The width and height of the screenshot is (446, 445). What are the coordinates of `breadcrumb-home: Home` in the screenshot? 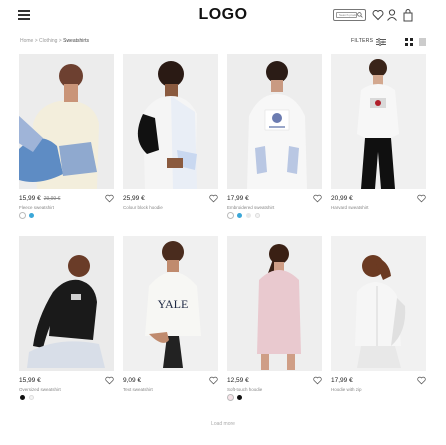 It's located at (26, 41).